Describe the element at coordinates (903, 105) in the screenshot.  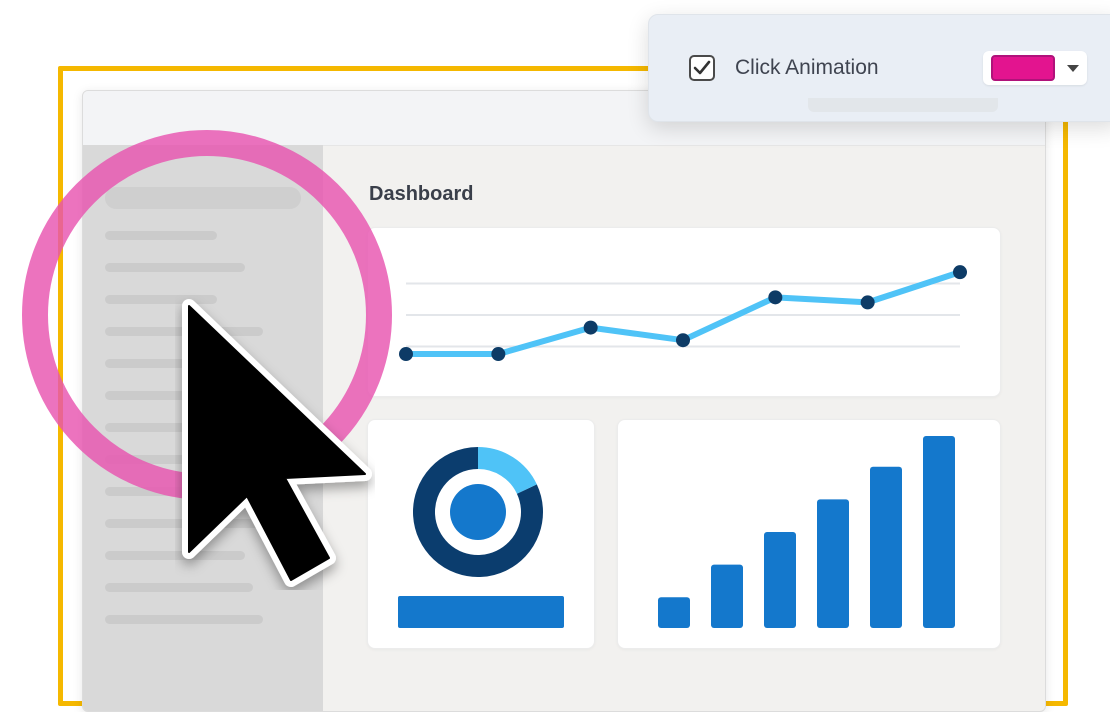
I see `popup-tab-shadow` at that location.